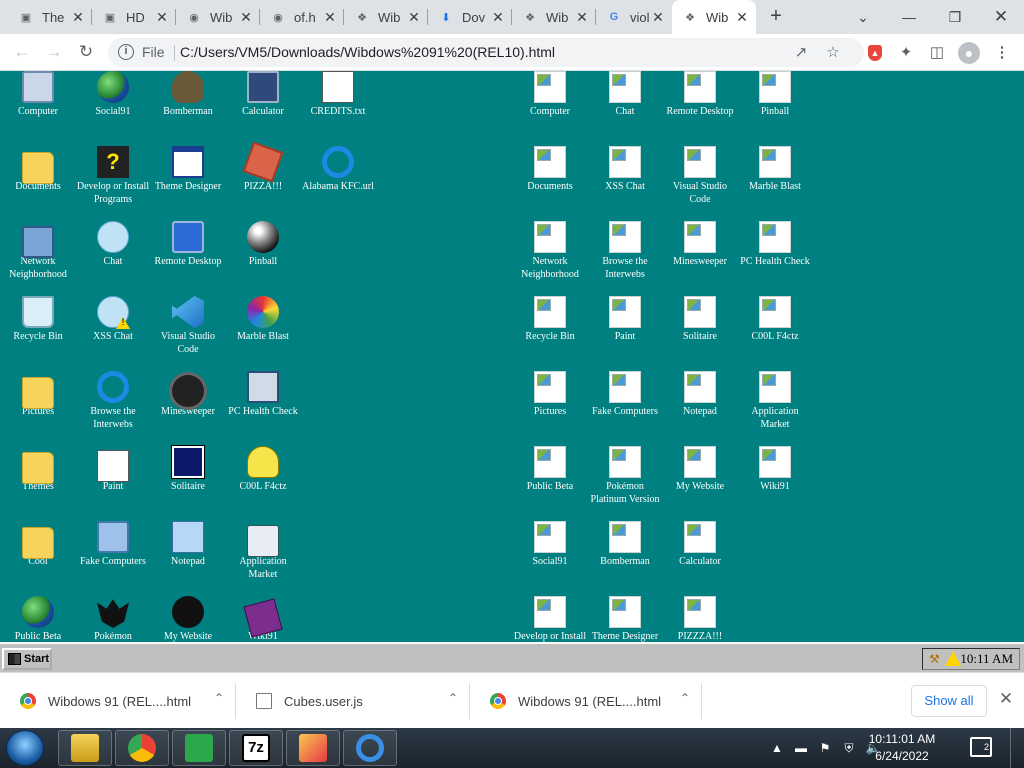 This screenshot has width=1024, height=768. What do you see at coordinates (981, 747) in the screenshot?
I see `notifications-icon: 2` at bounding box center [981, 747].